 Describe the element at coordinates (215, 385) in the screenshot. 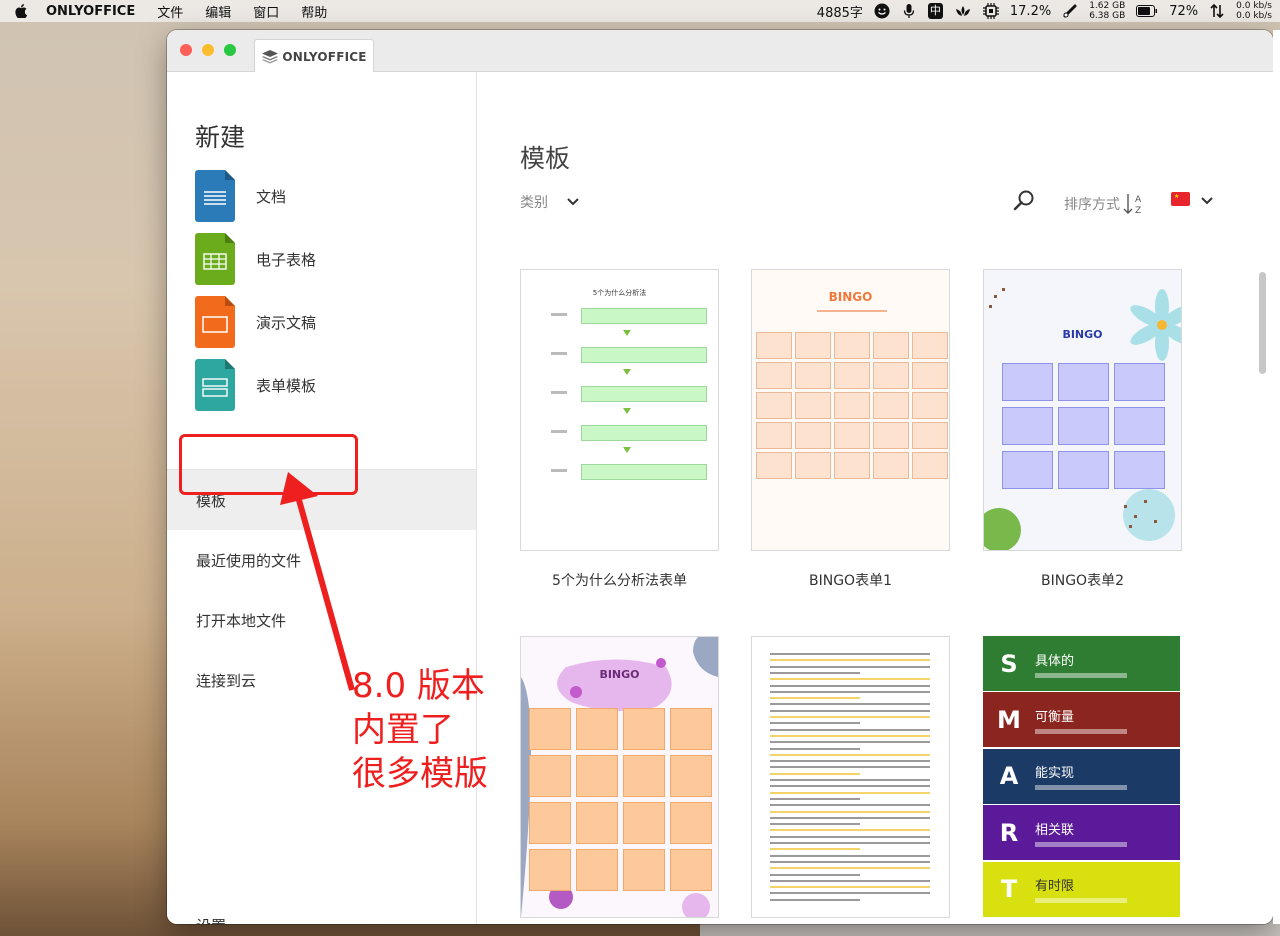

I see `form-template-icon` at that location.